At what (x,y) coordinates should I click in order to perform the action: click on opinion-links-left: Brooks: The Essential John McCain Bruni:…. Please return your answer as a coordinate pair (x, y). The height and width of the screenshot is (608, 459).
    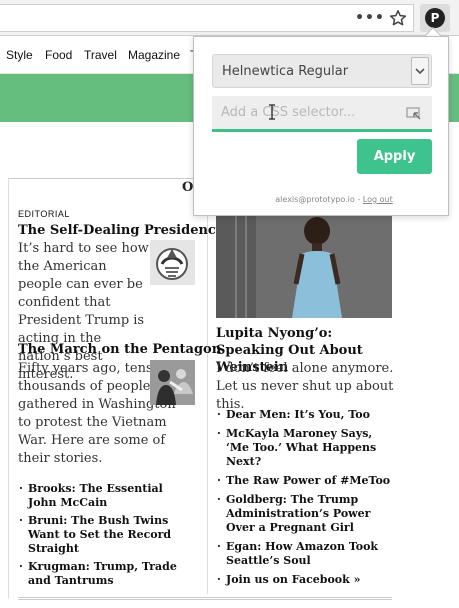
    Looking at the image, I should click on (106, 535).